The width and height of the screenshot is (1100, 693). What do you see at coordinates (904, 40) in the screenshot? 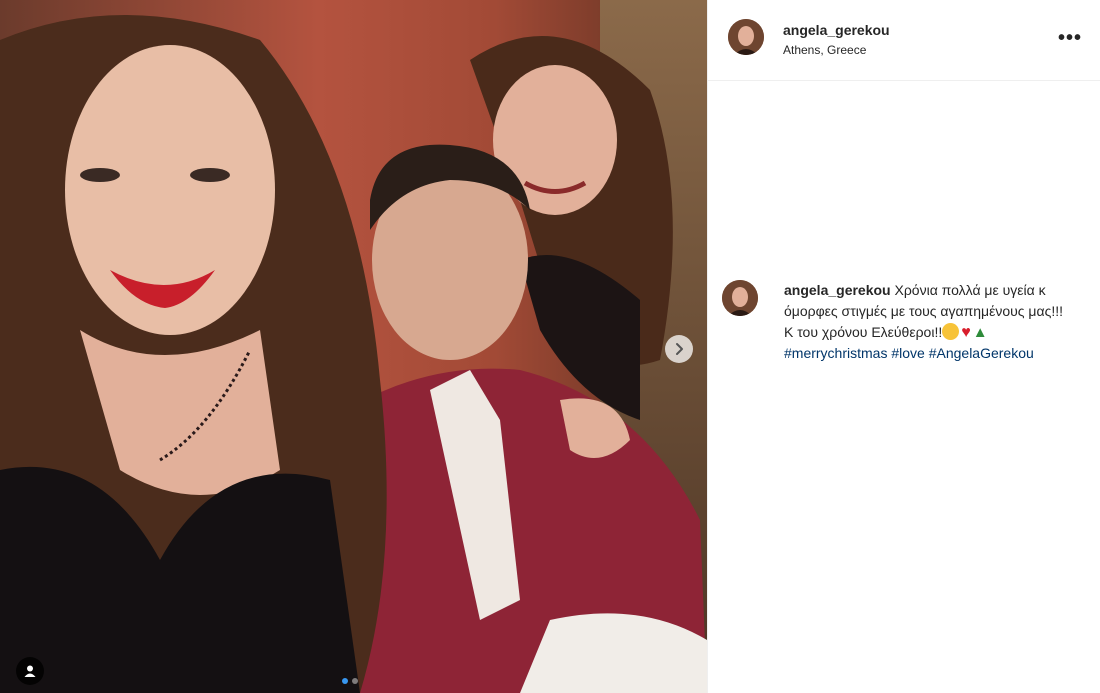
I see `post-header: angela_gerekou Athens, Greece •••` at bounding box center [904, 40].